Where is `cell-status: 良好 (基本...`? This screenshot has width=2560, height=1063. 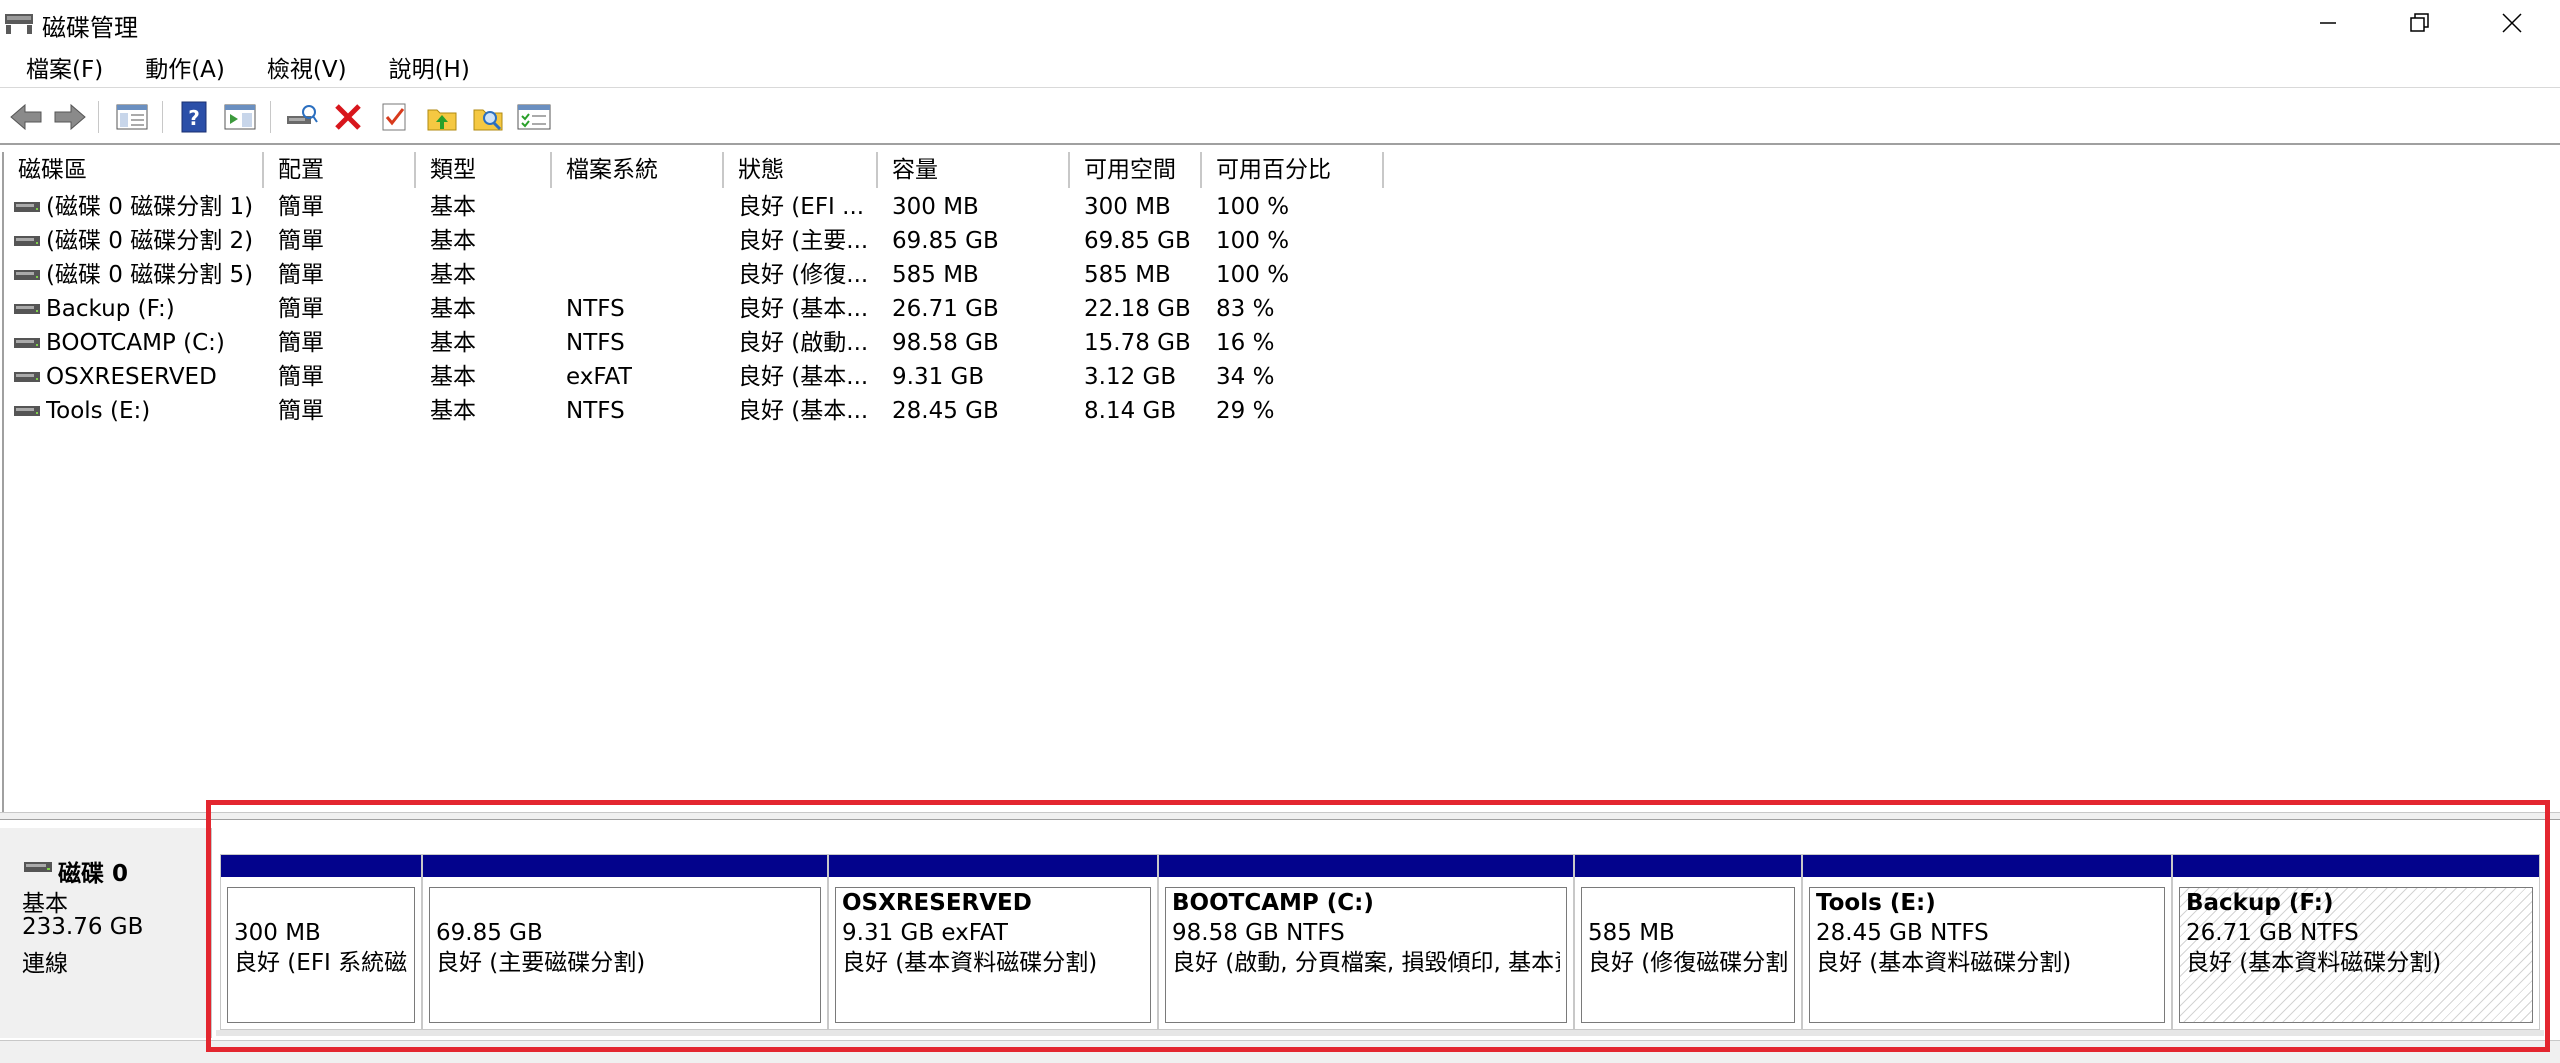 cell-status: 良好 (基本... is located at coordinates (803, 411).